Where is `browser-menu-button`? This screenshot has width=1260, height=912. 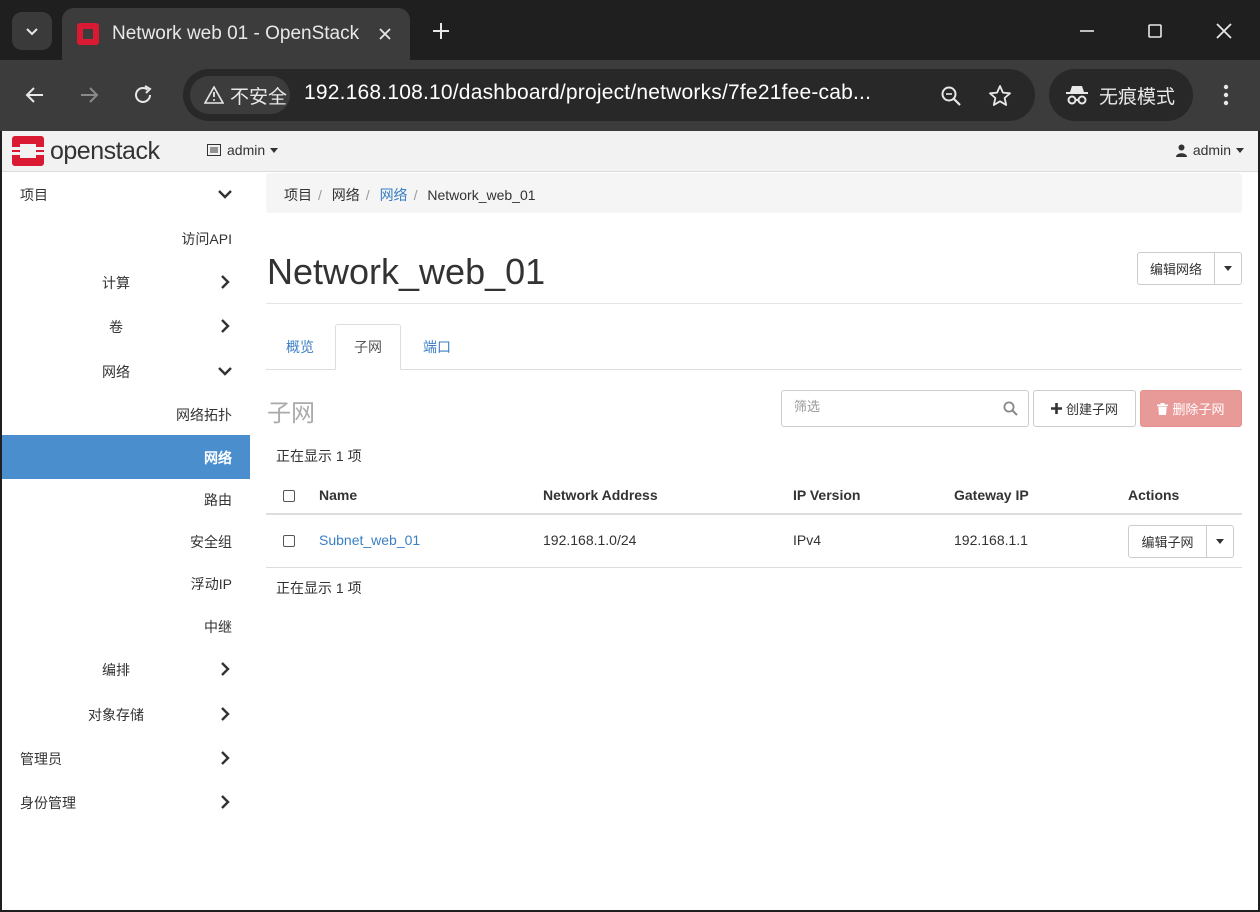
browser-menu-button is located at coordinates (1226, 95).